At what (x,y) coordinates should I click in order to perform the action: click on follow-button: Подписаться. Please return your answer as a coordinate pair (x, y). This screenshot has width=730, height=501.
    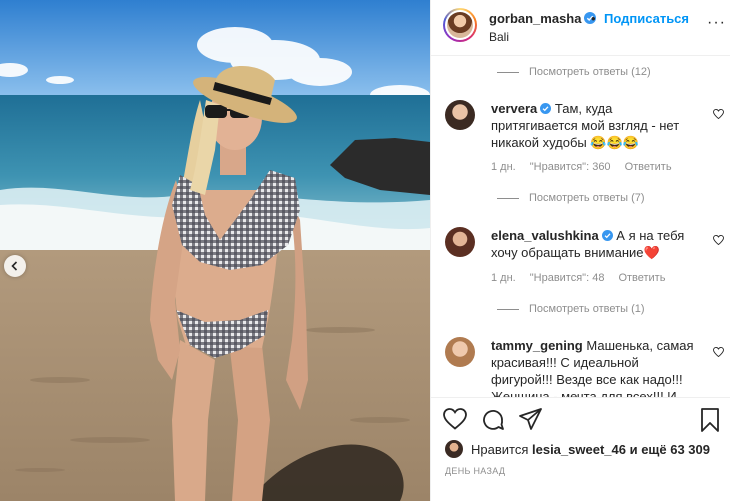
    Looking at the image, I should click on (646, 18).